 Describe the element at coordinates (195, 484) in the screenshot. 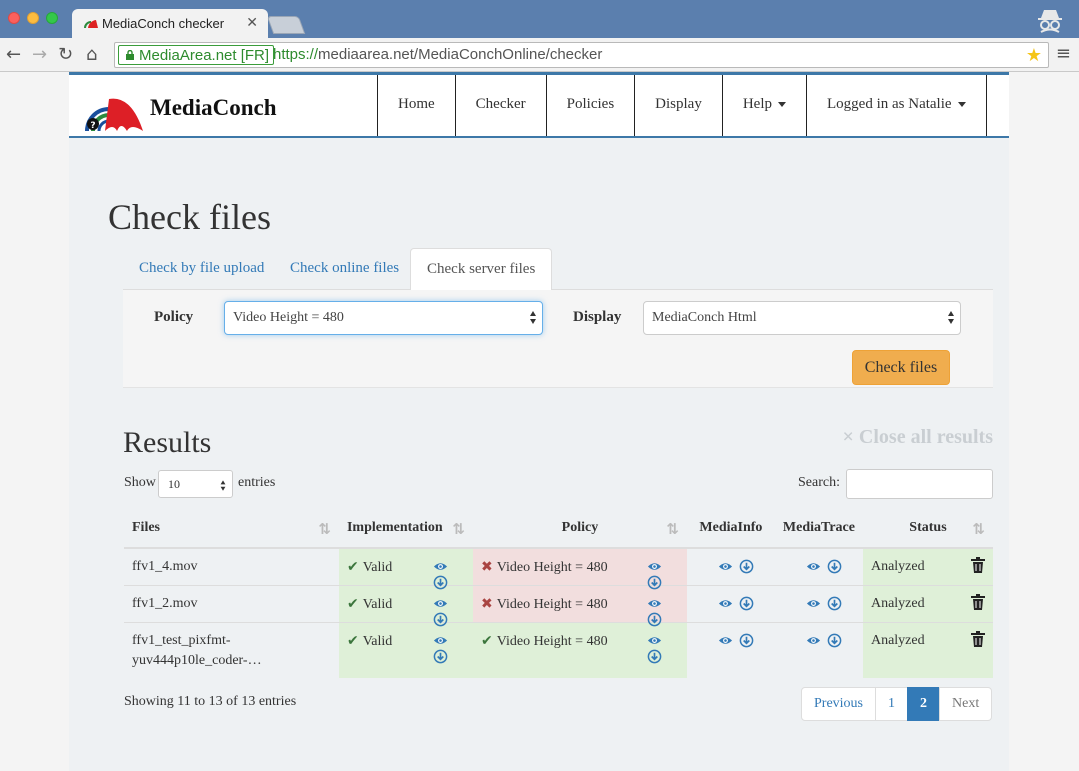

I see `page-size-select: 10` at that location.